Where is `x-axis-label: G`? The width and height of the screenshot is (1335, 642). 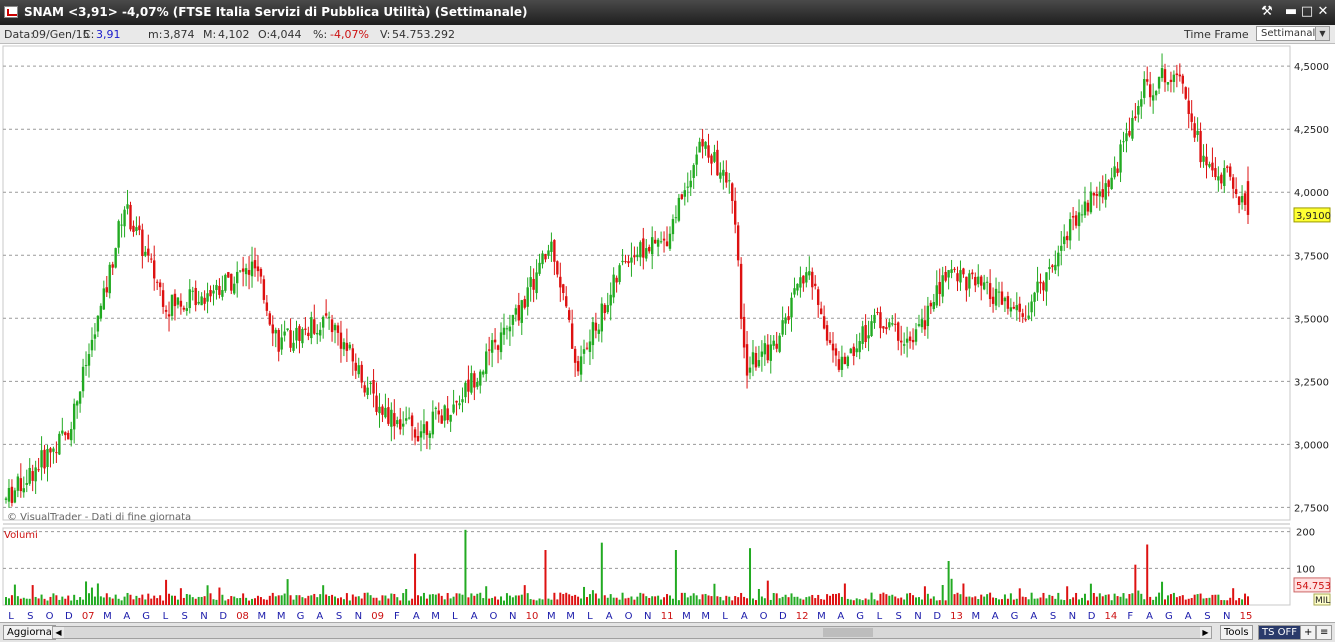
x-axis-label: G is located at coordinates (301, 616).